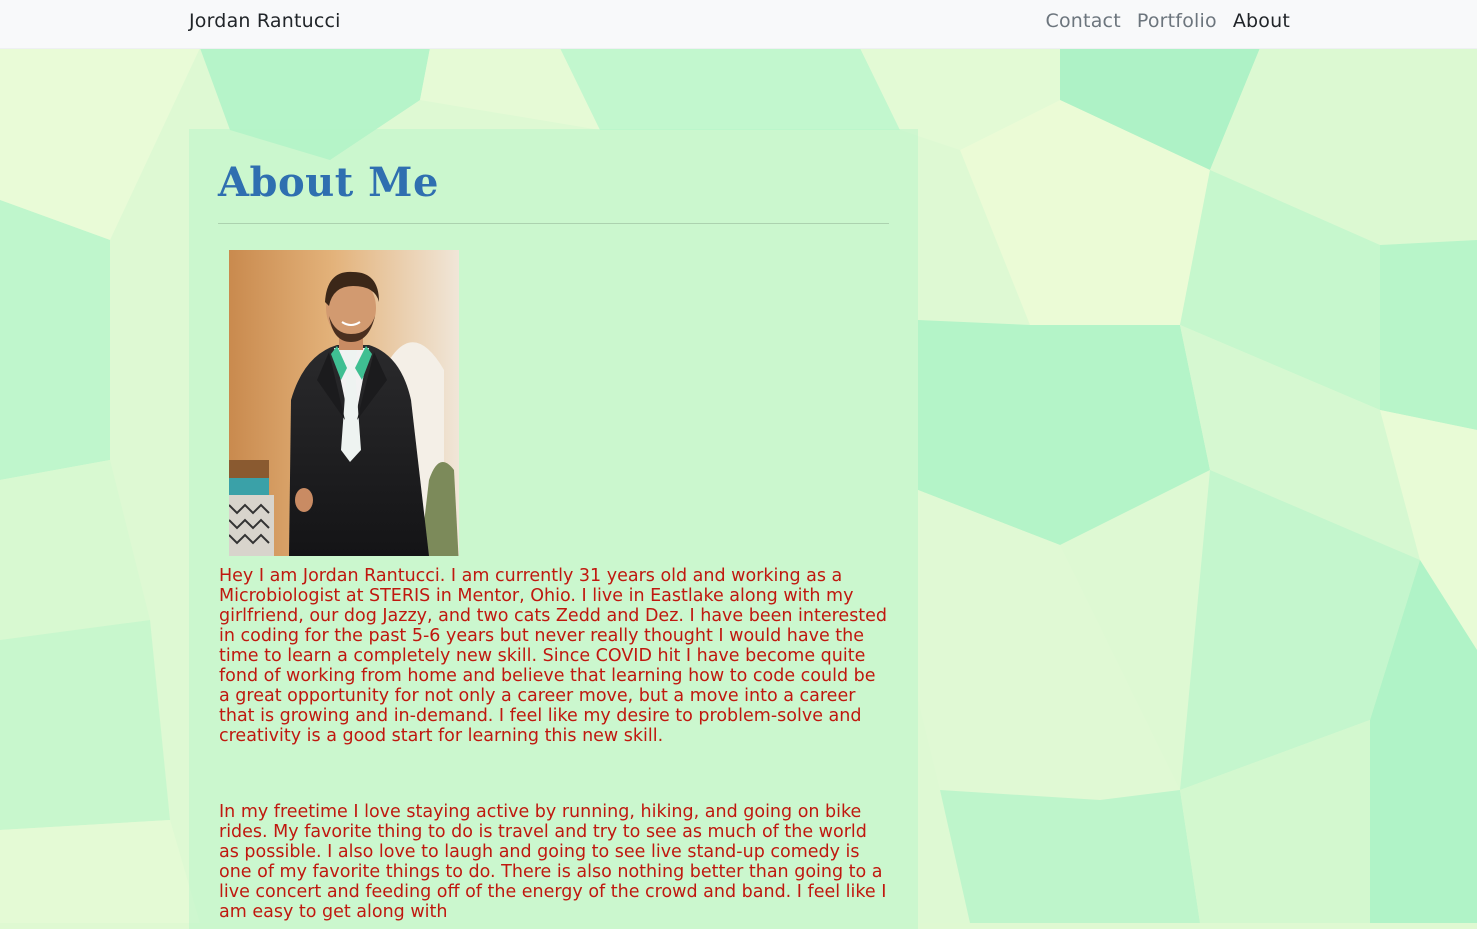 The height and width of the screenshot is (929, 1477). What do you see at coordinates (1083, 21) in the screenshot?
I see `nav-link-contact: Contact` at bounding box center [1083, 21].